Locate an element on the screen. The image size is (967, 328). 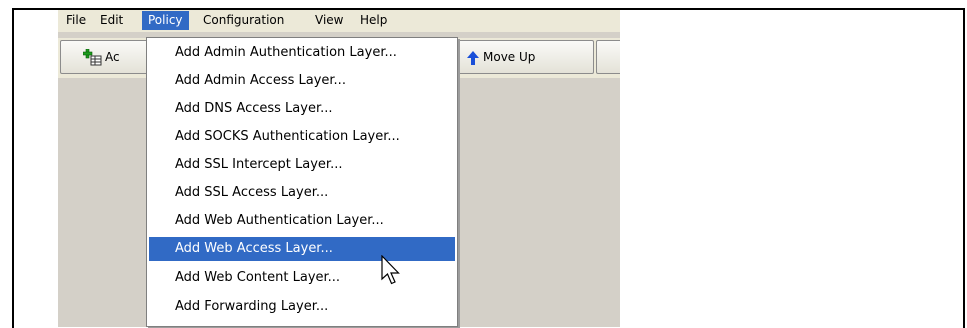
menu-view: View is located at coordinates (329, 20).